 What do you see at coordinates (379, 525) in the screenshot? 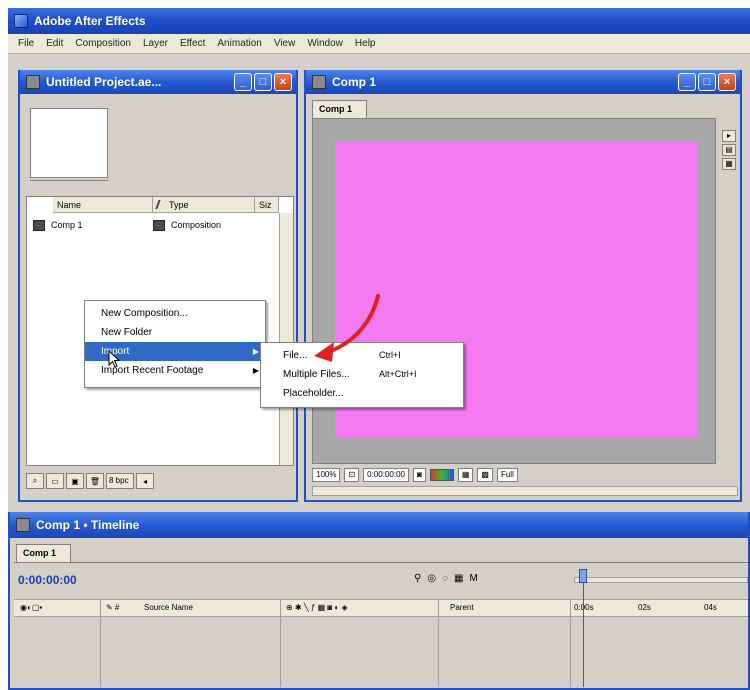
I see `timeline-panel-titlebar: Comp 1 • Timeline` at bounding box center [379, 525].